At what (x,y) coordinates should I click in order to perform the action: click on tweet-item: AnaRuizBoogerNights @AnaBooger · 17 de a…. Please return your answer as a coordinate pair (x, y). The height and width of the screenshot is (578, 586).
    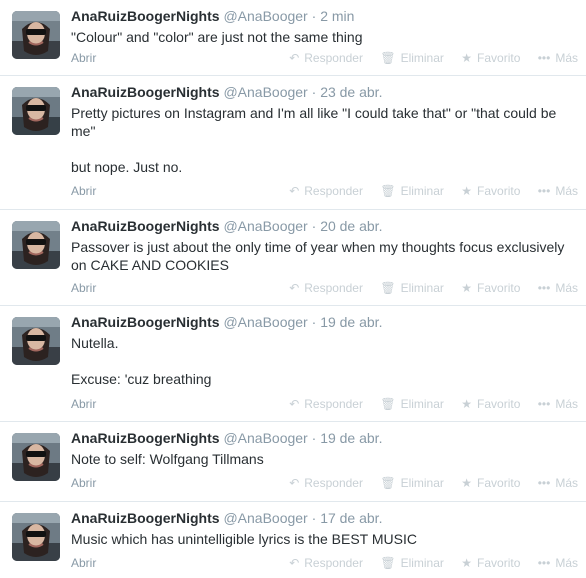
    Looking at the image, I should click on (293, 540).